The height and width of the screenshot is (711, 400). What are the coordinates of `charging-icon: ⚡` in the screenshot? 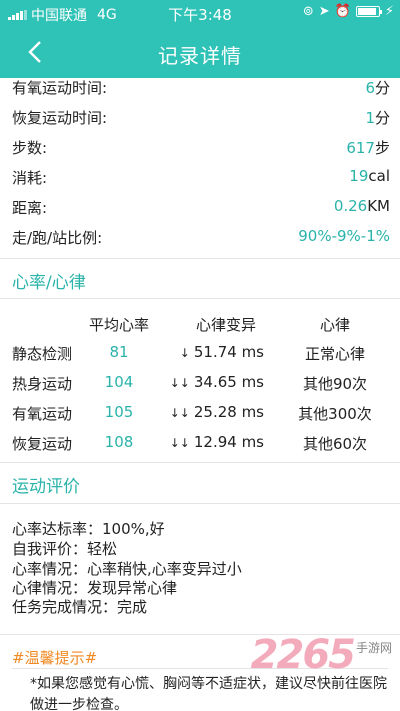 It's located at (389, 11).